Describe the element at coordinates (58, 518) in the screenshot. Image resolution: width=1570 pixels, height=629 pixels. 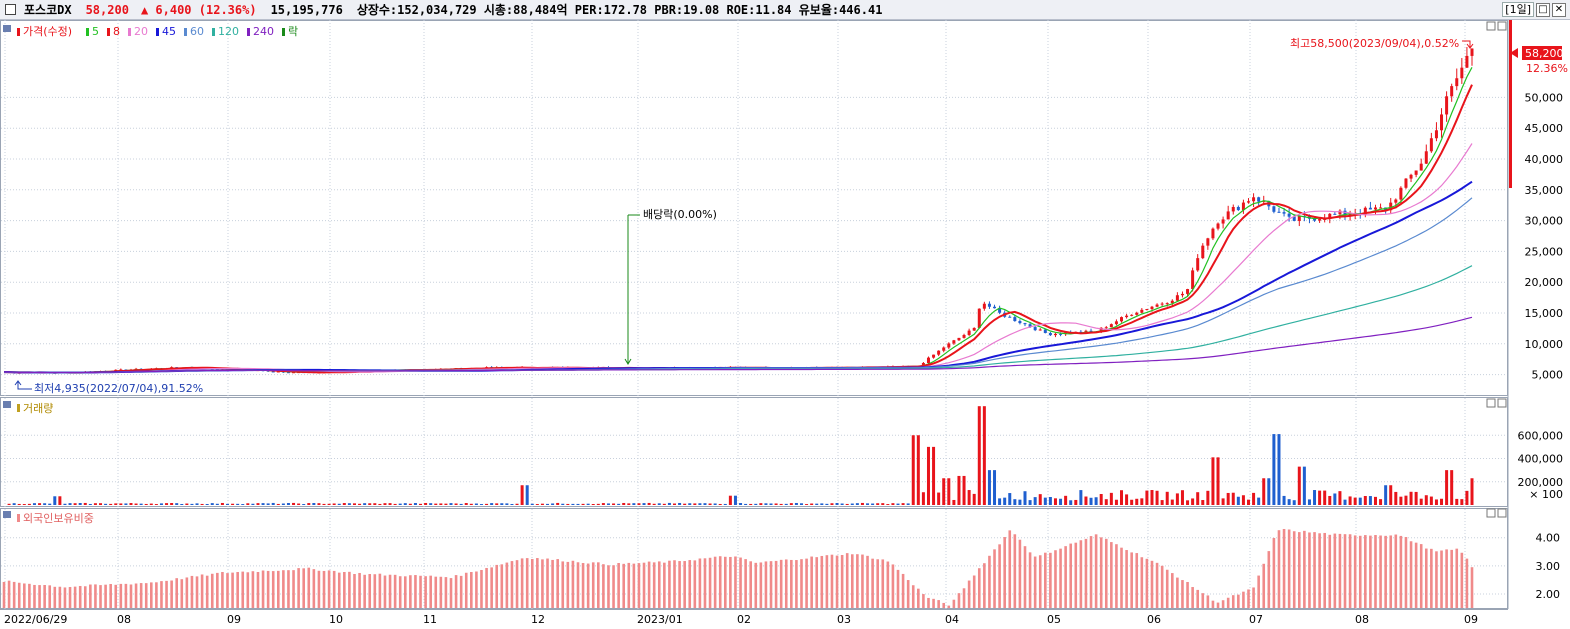
I see `foreign-legend-label: 외국인보유비중` at that location.